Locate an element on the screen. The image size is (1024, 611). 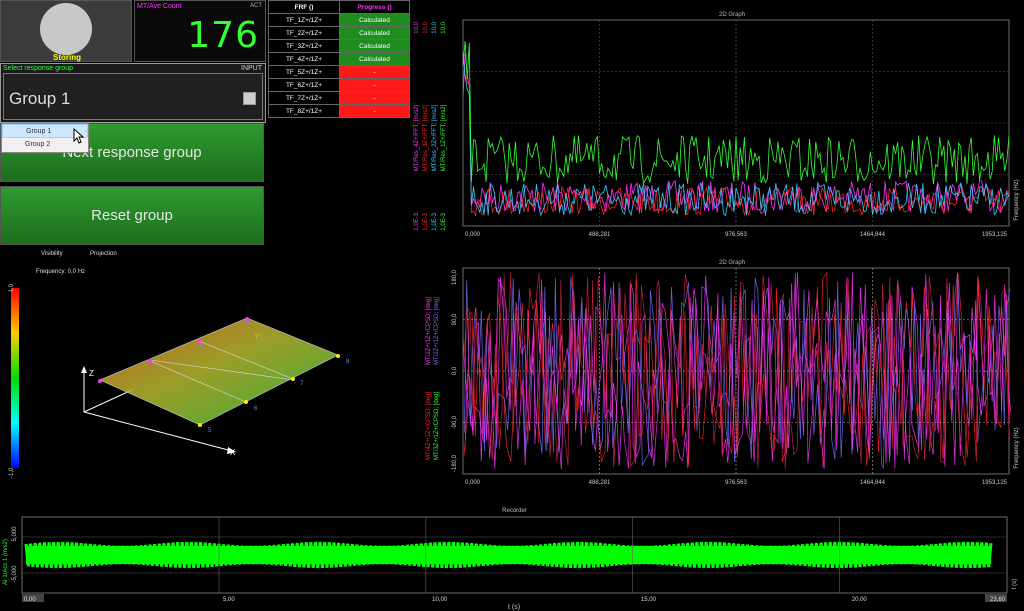
scale-bottom-label: -1,0 is located at coordinates (12, 472).